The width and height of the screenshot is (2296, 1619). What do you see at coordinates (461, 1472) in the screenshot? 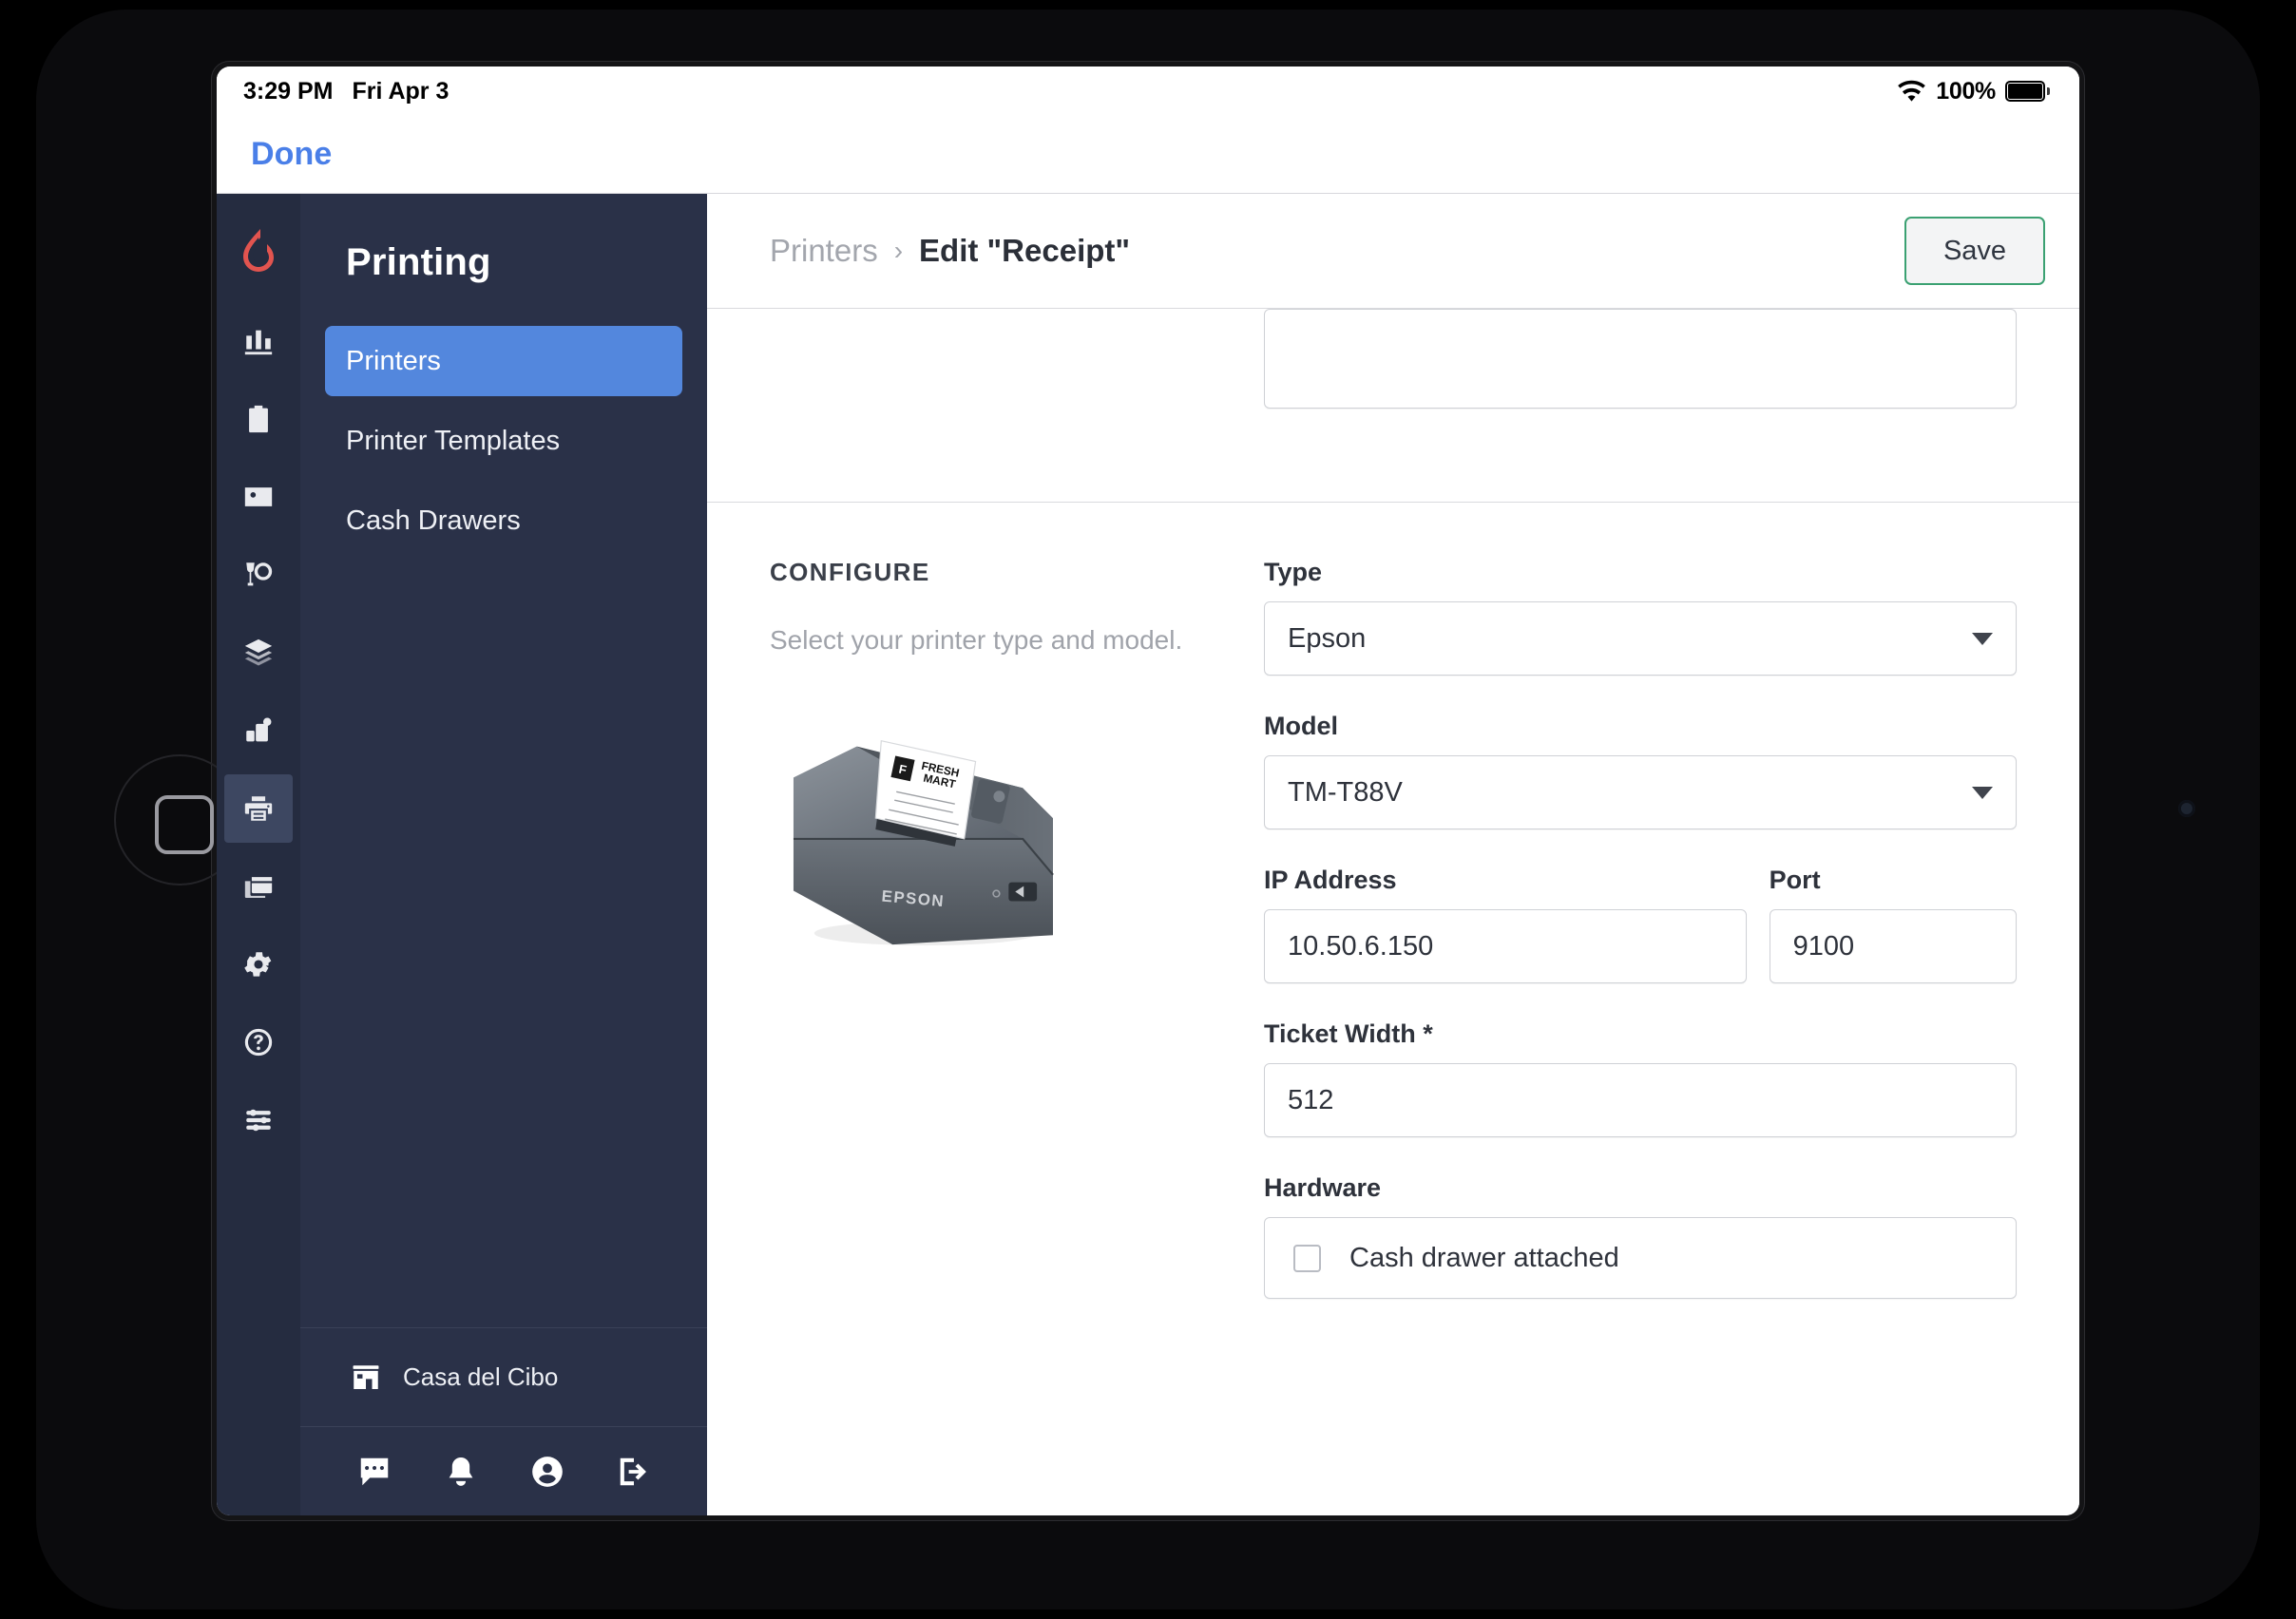
I see `notification-bell-icon` at bounding box center [461, 1472].